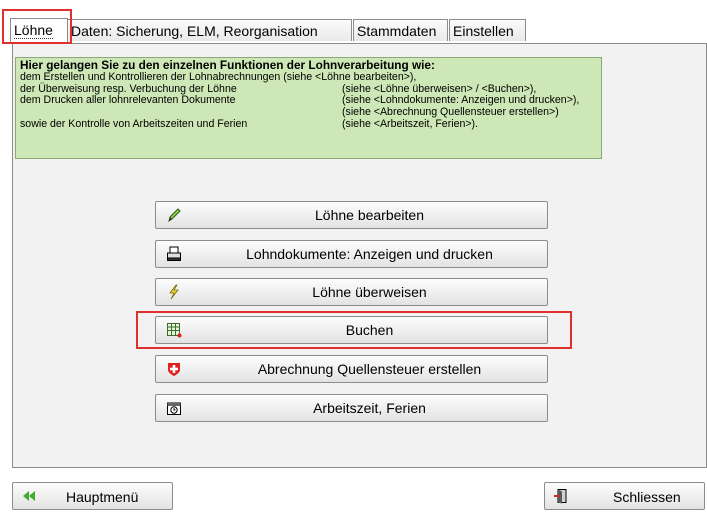 Image resolution: width=707 pixels, height=512 pixels. Describe the element at coordinates (37, 26) in the screenshot. I see `highlight-box-tab` at that location.